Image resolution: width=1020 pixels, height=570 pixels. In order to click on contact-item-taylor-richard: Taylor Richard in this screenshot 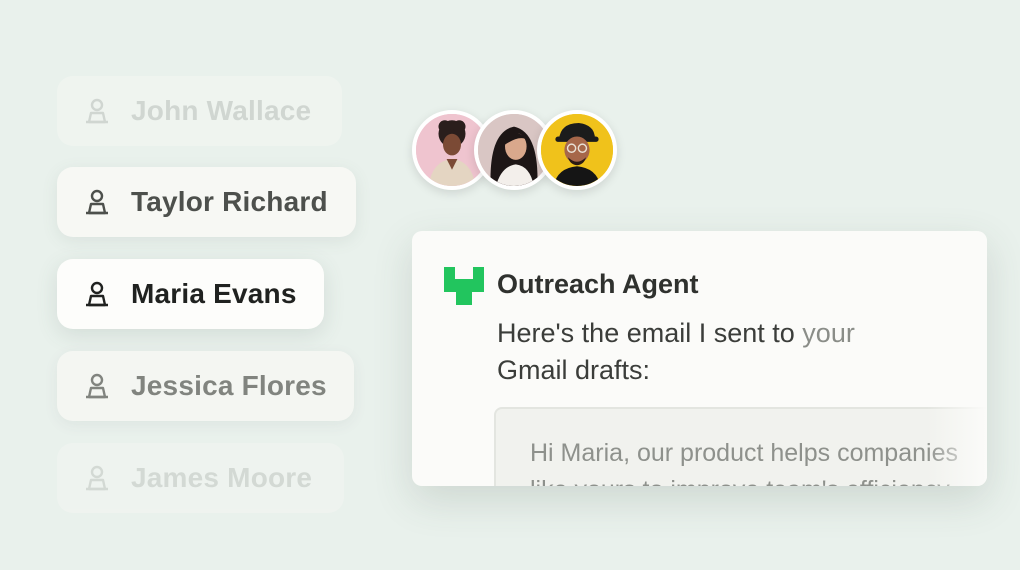, I will do `click(206, 202)`.